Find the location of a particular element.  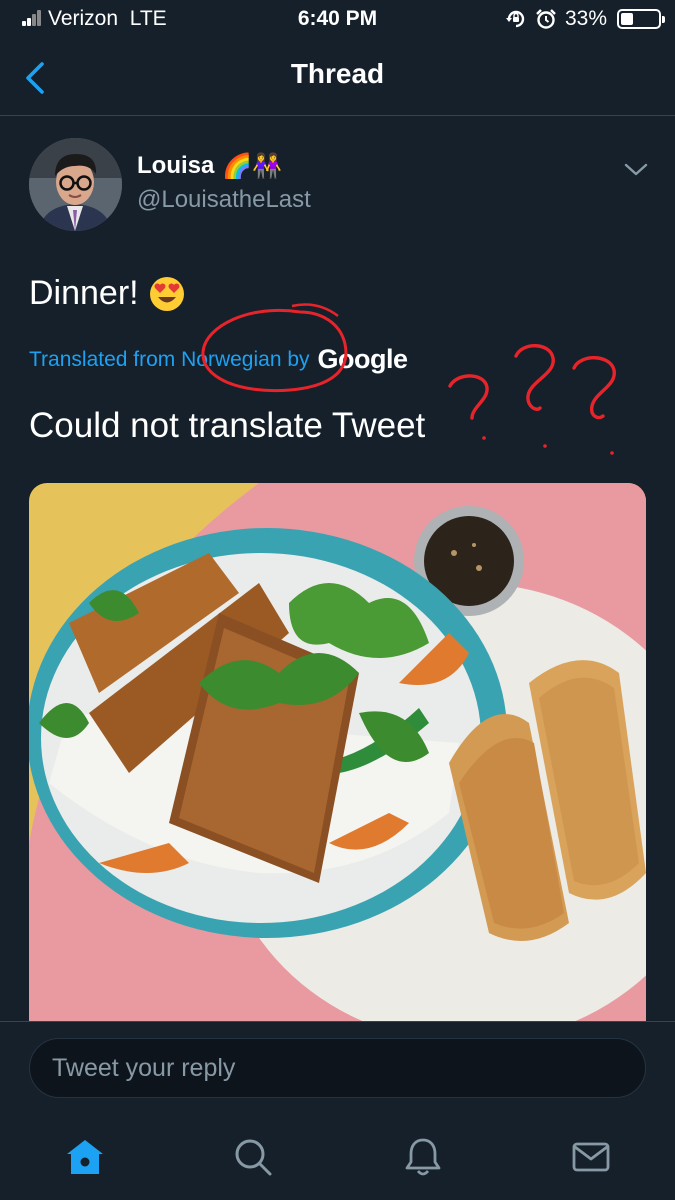

tweet-options-button is located at coordinates (636, 170).